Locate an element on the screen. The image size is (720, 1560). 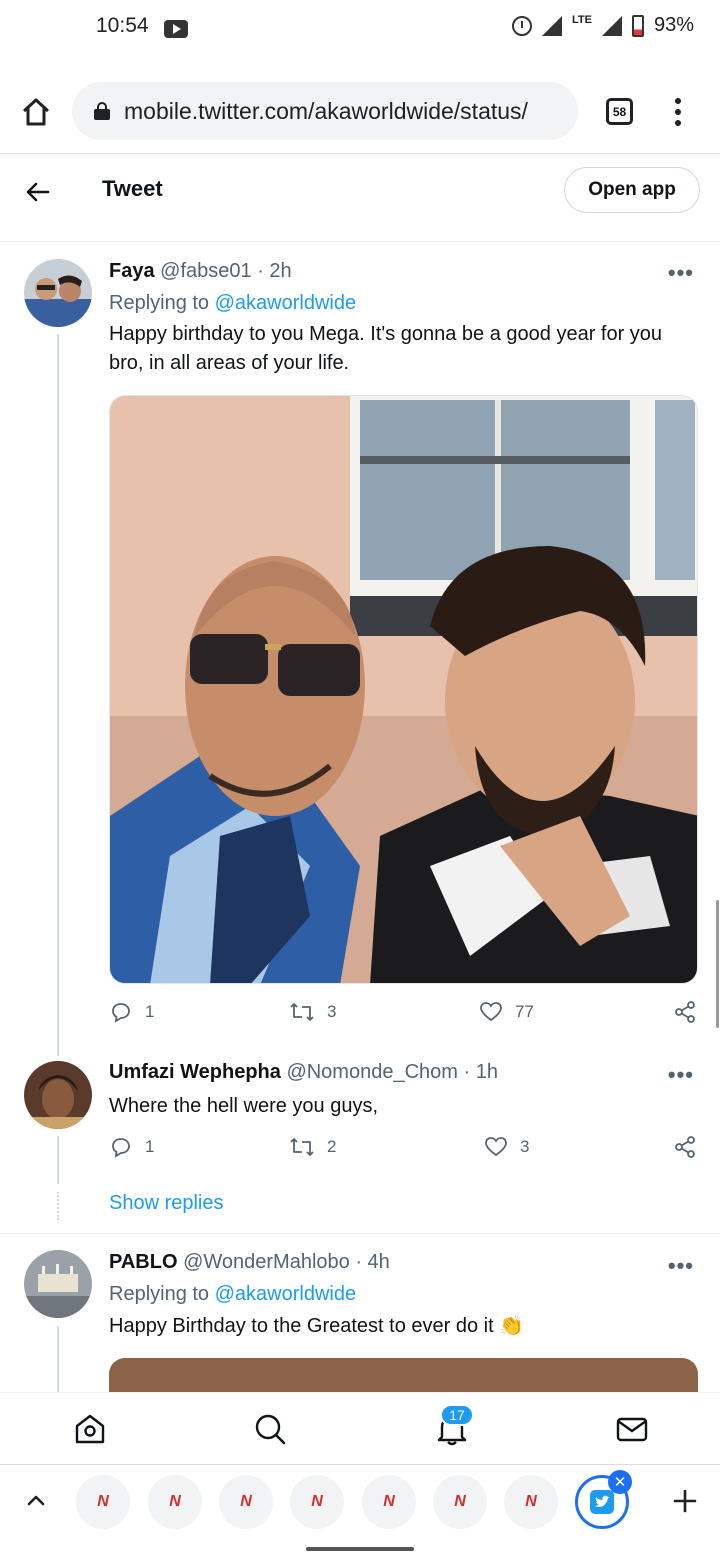
tweet-time: · 1h is located at coordinates (481, 1072).